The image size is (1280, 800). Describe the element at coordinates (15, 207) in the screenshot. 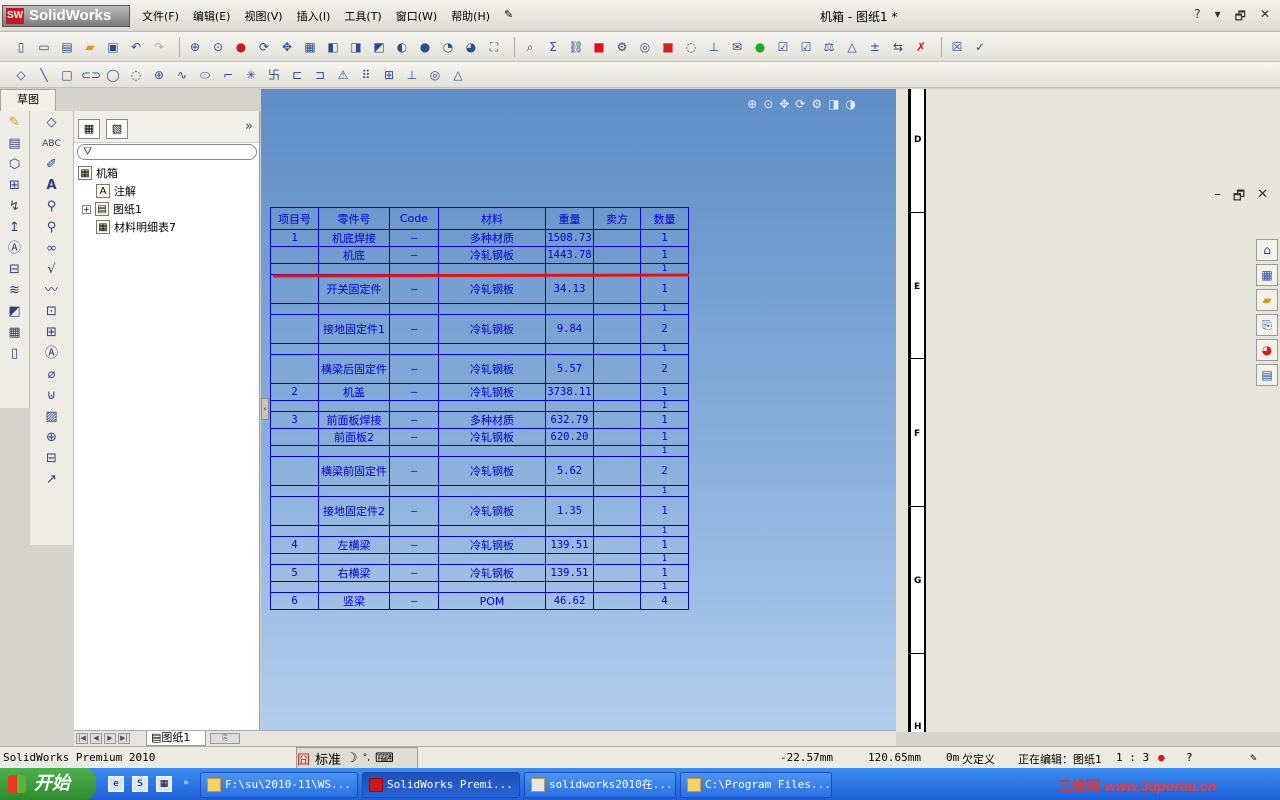

I see `auxiliary-view-icon: ↯` at that location.